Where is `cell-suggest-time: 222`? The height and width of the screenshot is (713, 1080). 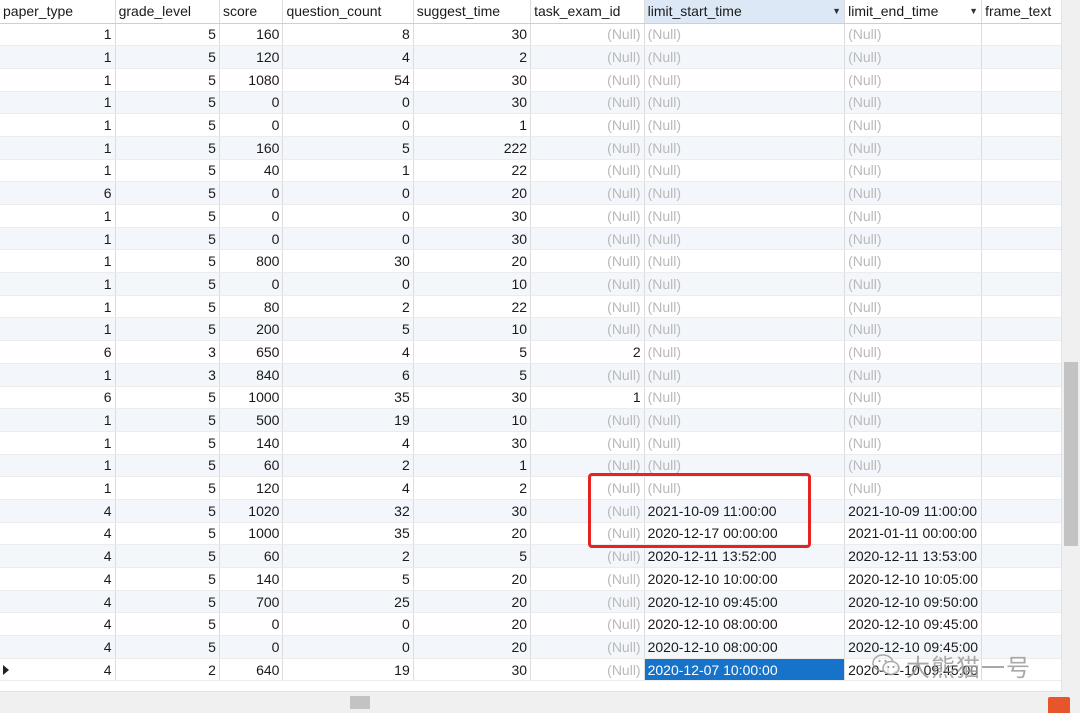
cell-suggest-time: 222 is located at coordinates (472, 148).